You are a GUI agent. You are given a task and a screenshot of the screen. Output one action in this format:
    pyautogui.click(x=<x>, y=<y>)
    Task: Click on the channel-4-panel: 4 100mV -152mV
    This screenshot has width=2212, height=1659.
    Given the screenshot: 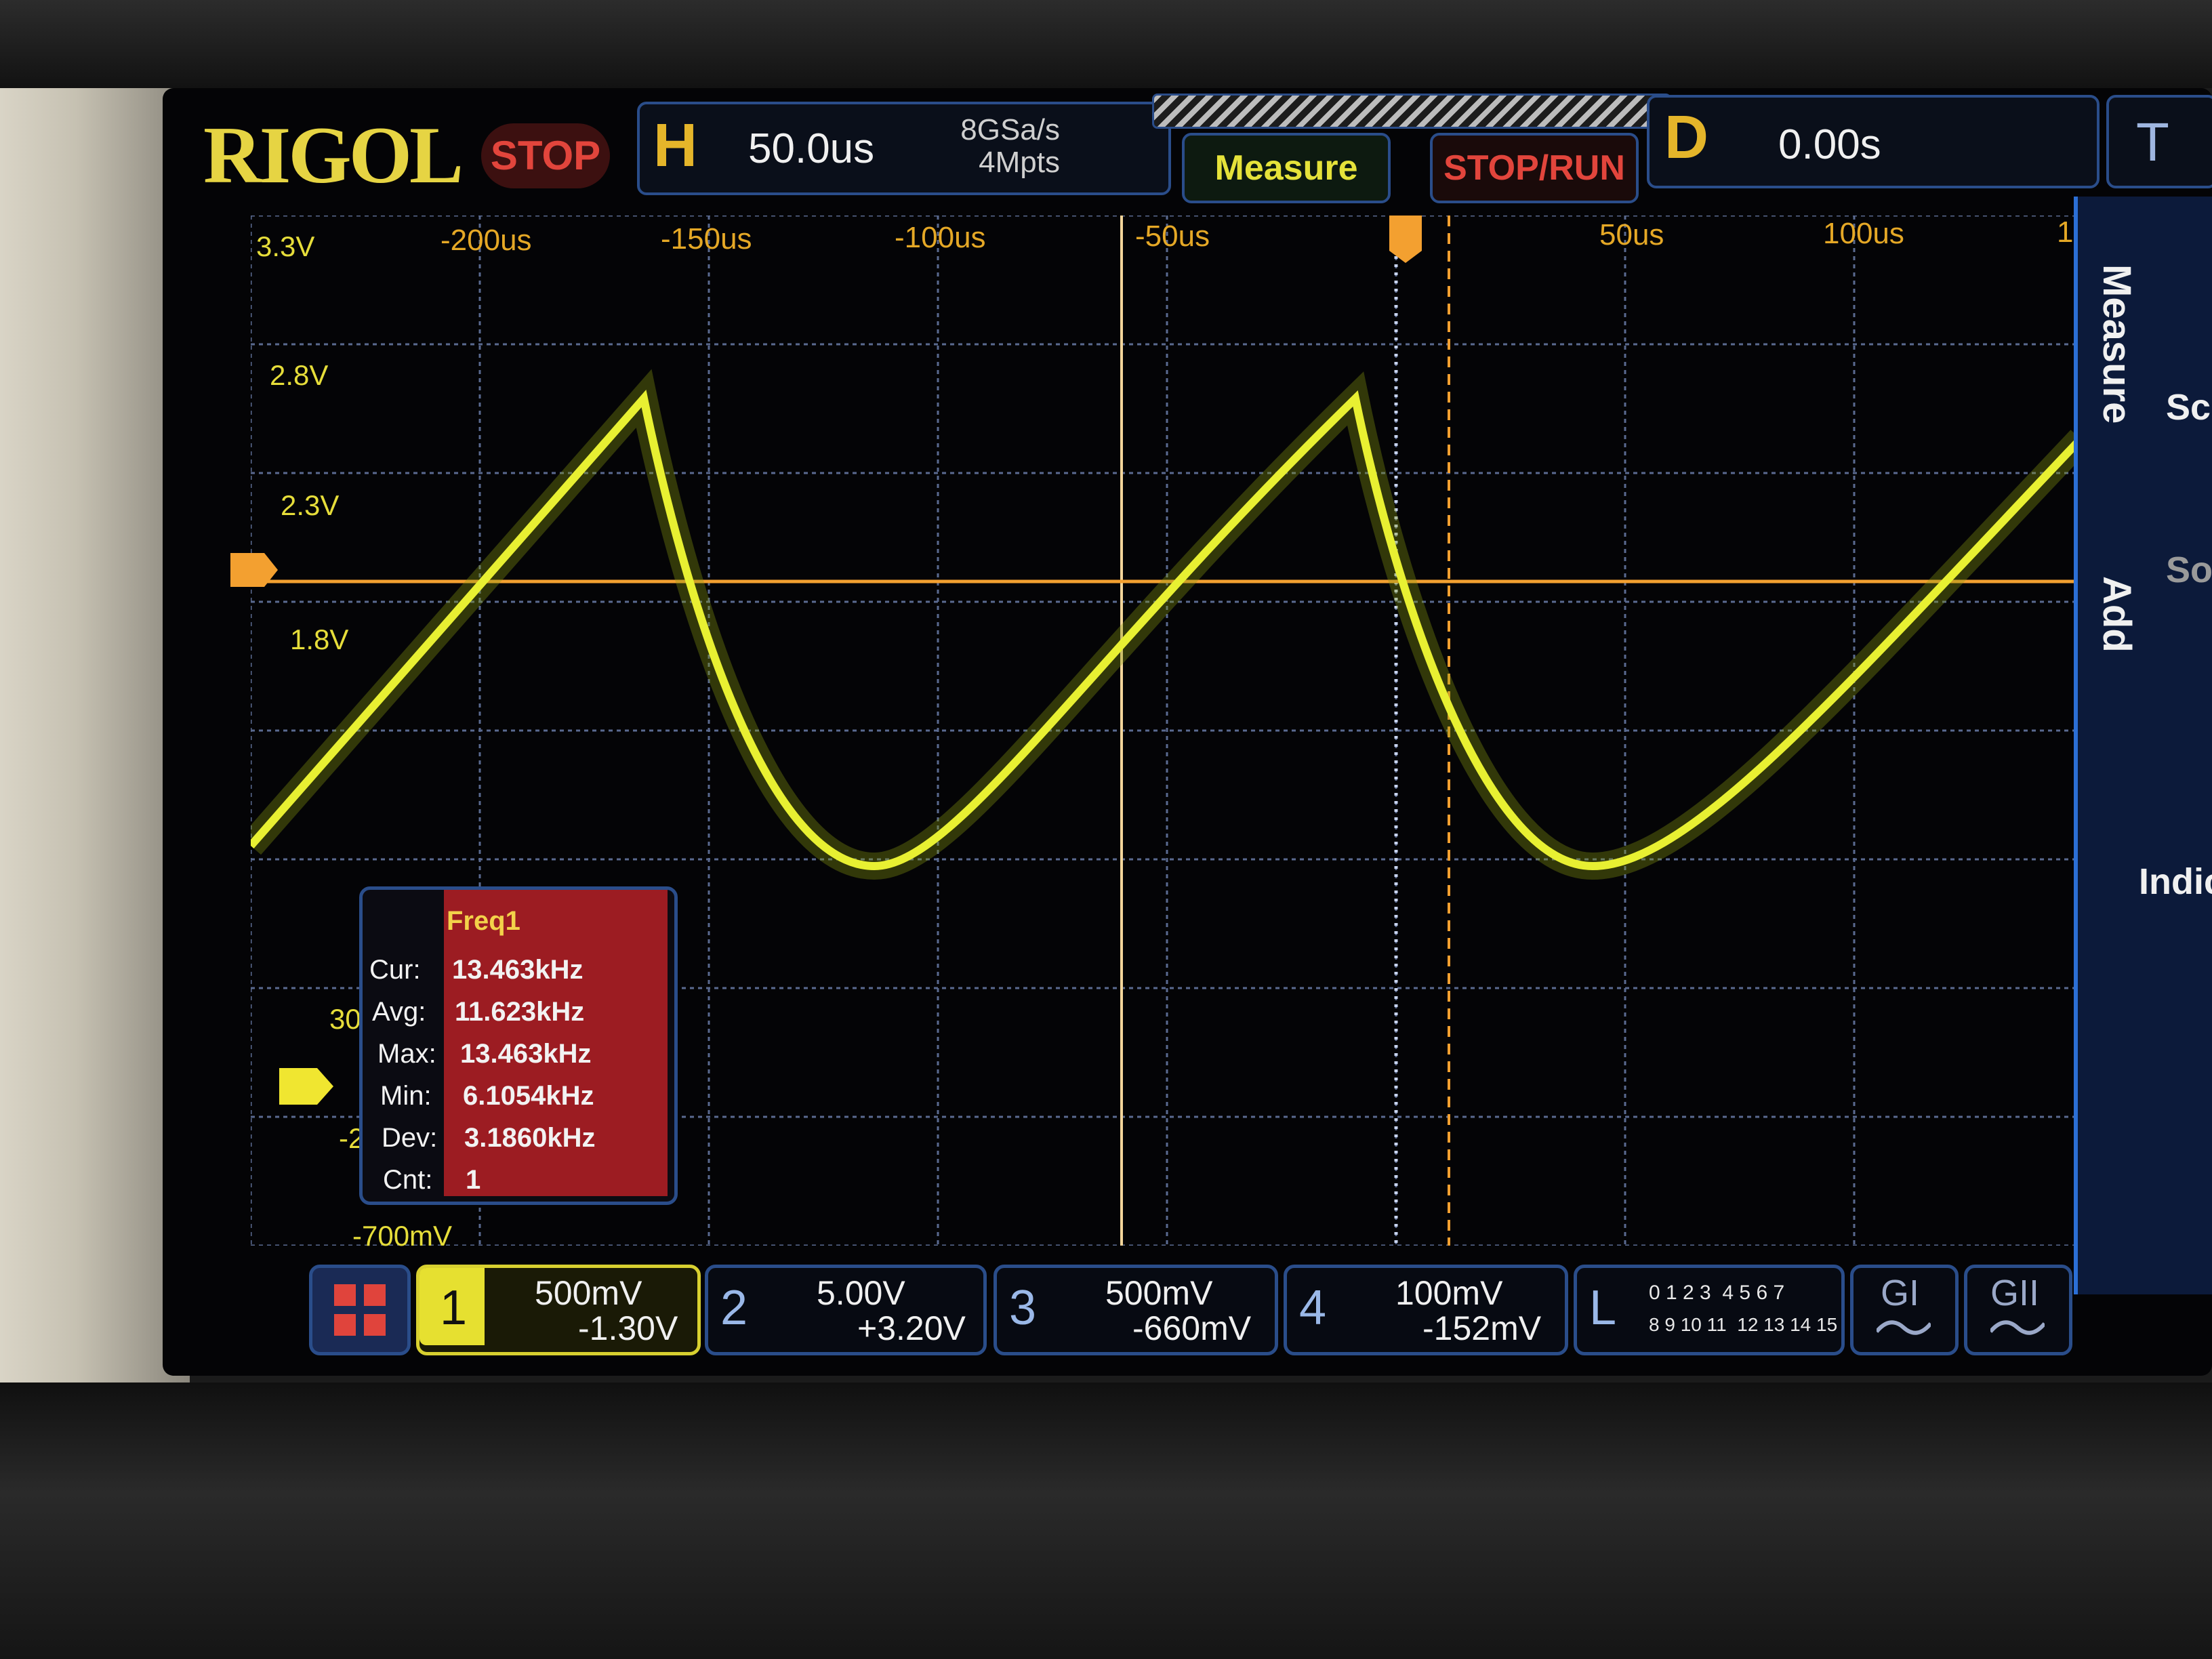 What is the action you would take?
    pyautogui.click(x=1426, y=1310)
    